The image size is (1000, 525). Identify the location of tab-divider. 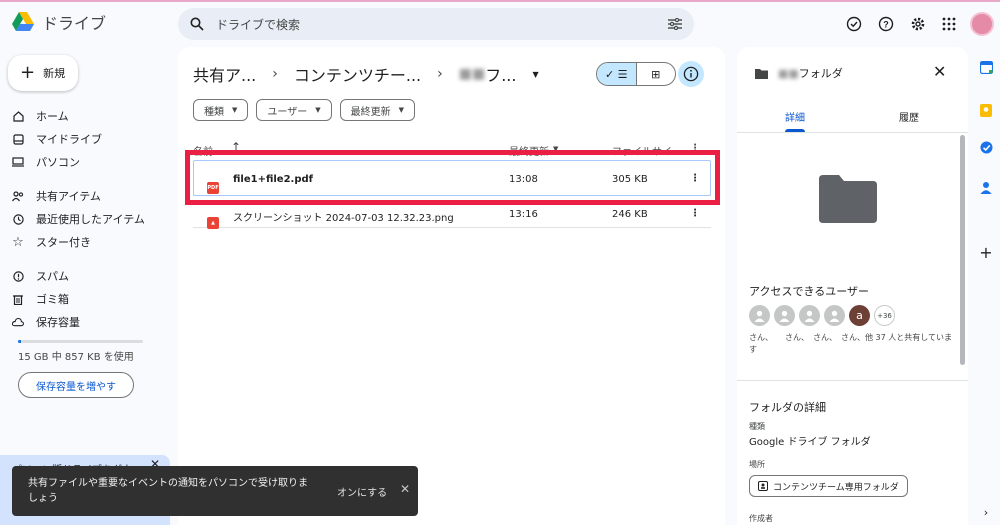
(852, 132).